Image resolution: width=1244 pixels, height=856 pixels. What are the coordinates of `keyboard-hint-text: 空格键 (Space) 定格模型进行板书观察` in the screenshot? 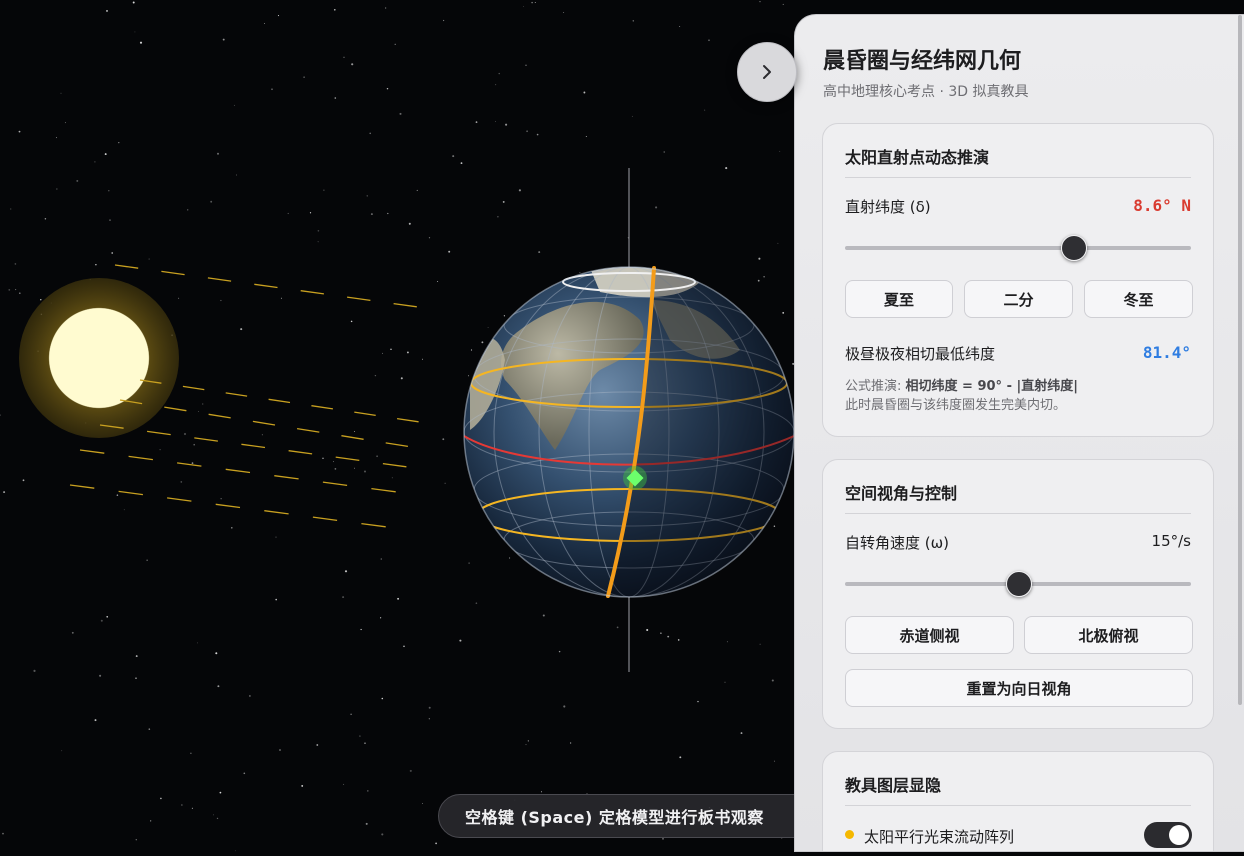 It's located at (614, 817).